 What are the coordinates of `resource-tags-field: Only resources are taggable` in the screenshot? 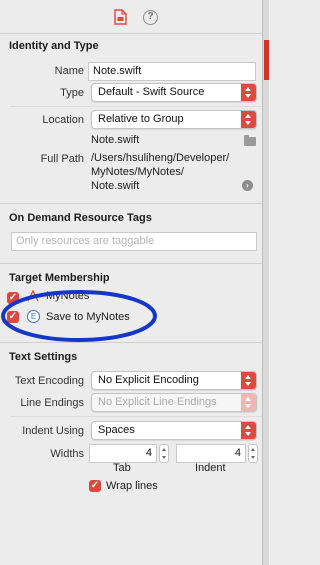 It's located at (134, 241).